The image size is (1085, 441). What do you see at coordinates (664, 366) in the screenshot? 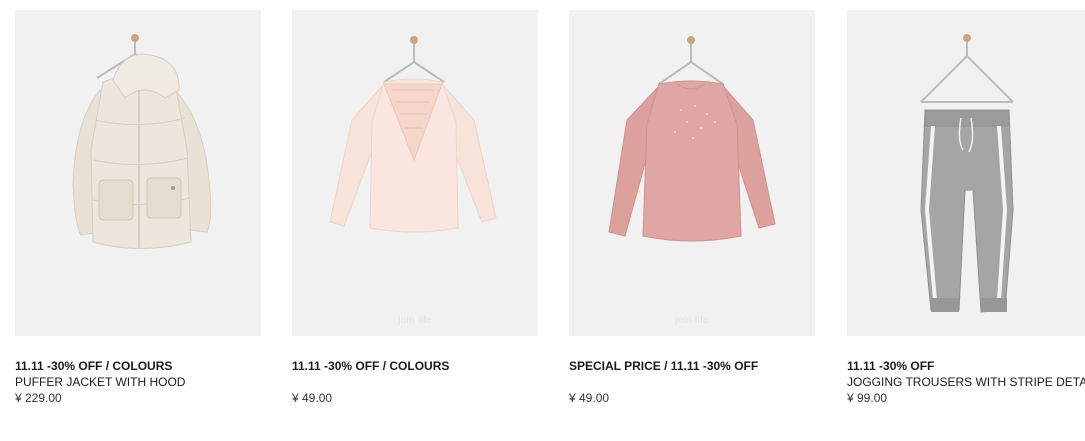
I see `promo-tag: SPECIAL PRICE / 11.11 -30% OFF` at bounding box center [664, 366].